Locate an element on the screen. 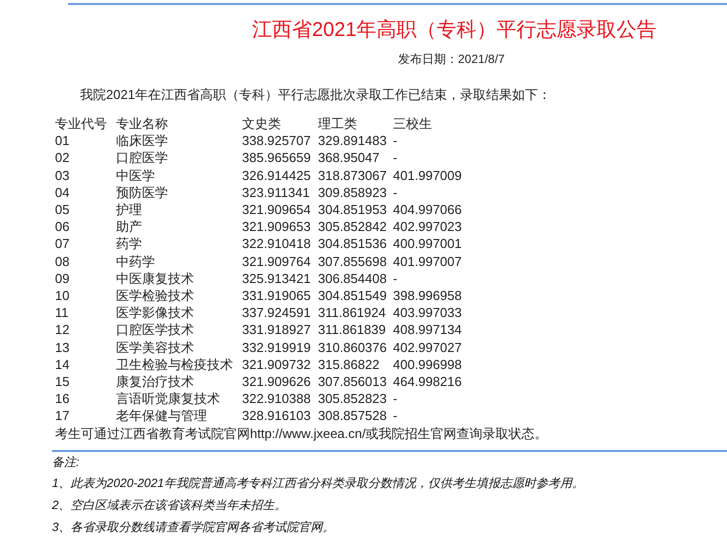 The height and width of the screenshot is (548, 727). table-cell-text: 322.910418 is located at coordinates (277, 244).